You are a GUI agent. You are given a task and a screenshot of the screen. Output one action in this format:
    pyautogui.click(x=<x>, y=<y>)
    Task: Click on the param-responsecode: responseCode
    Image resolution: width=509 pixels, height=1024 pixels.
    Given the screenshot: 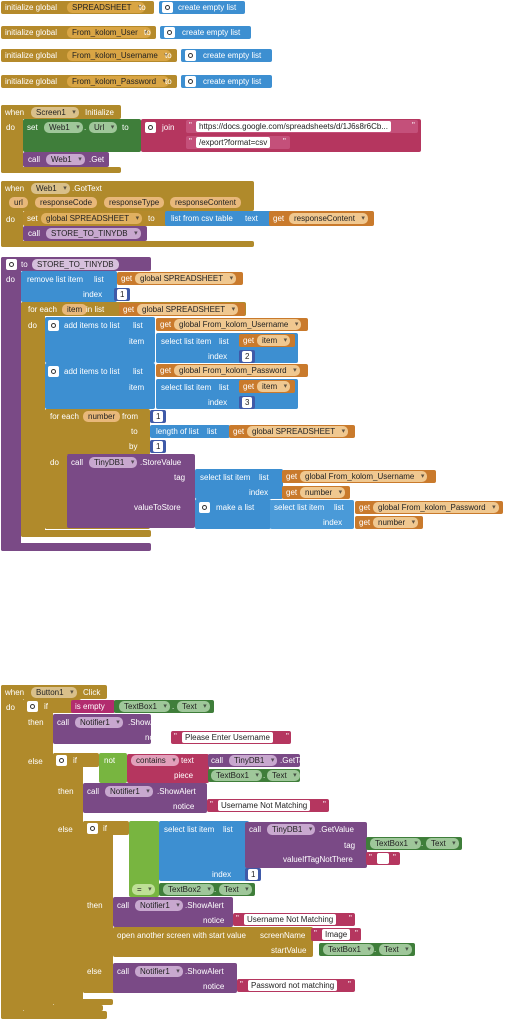 What is the action you would take?
    pyautogui.click(x=66, y=202)
    